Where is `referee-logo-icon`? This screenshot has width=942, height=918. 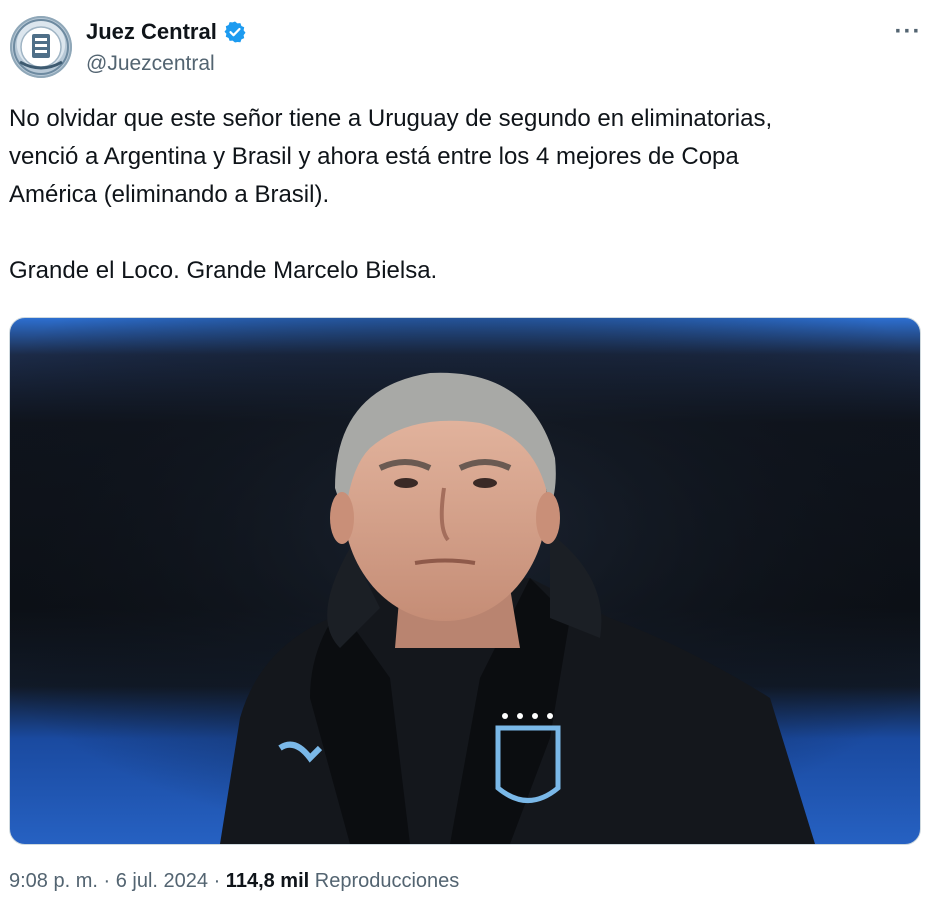 referee-logo-icon is located at coordinates (41, 47).